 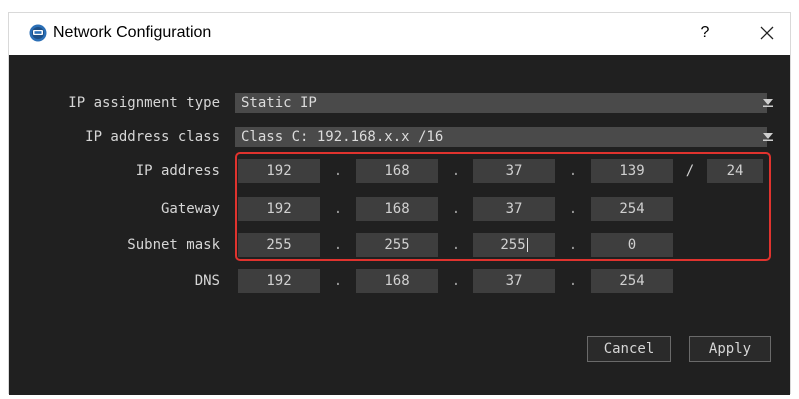 I want to click on window-title: Network Configuration, so click(x=132, y=32).